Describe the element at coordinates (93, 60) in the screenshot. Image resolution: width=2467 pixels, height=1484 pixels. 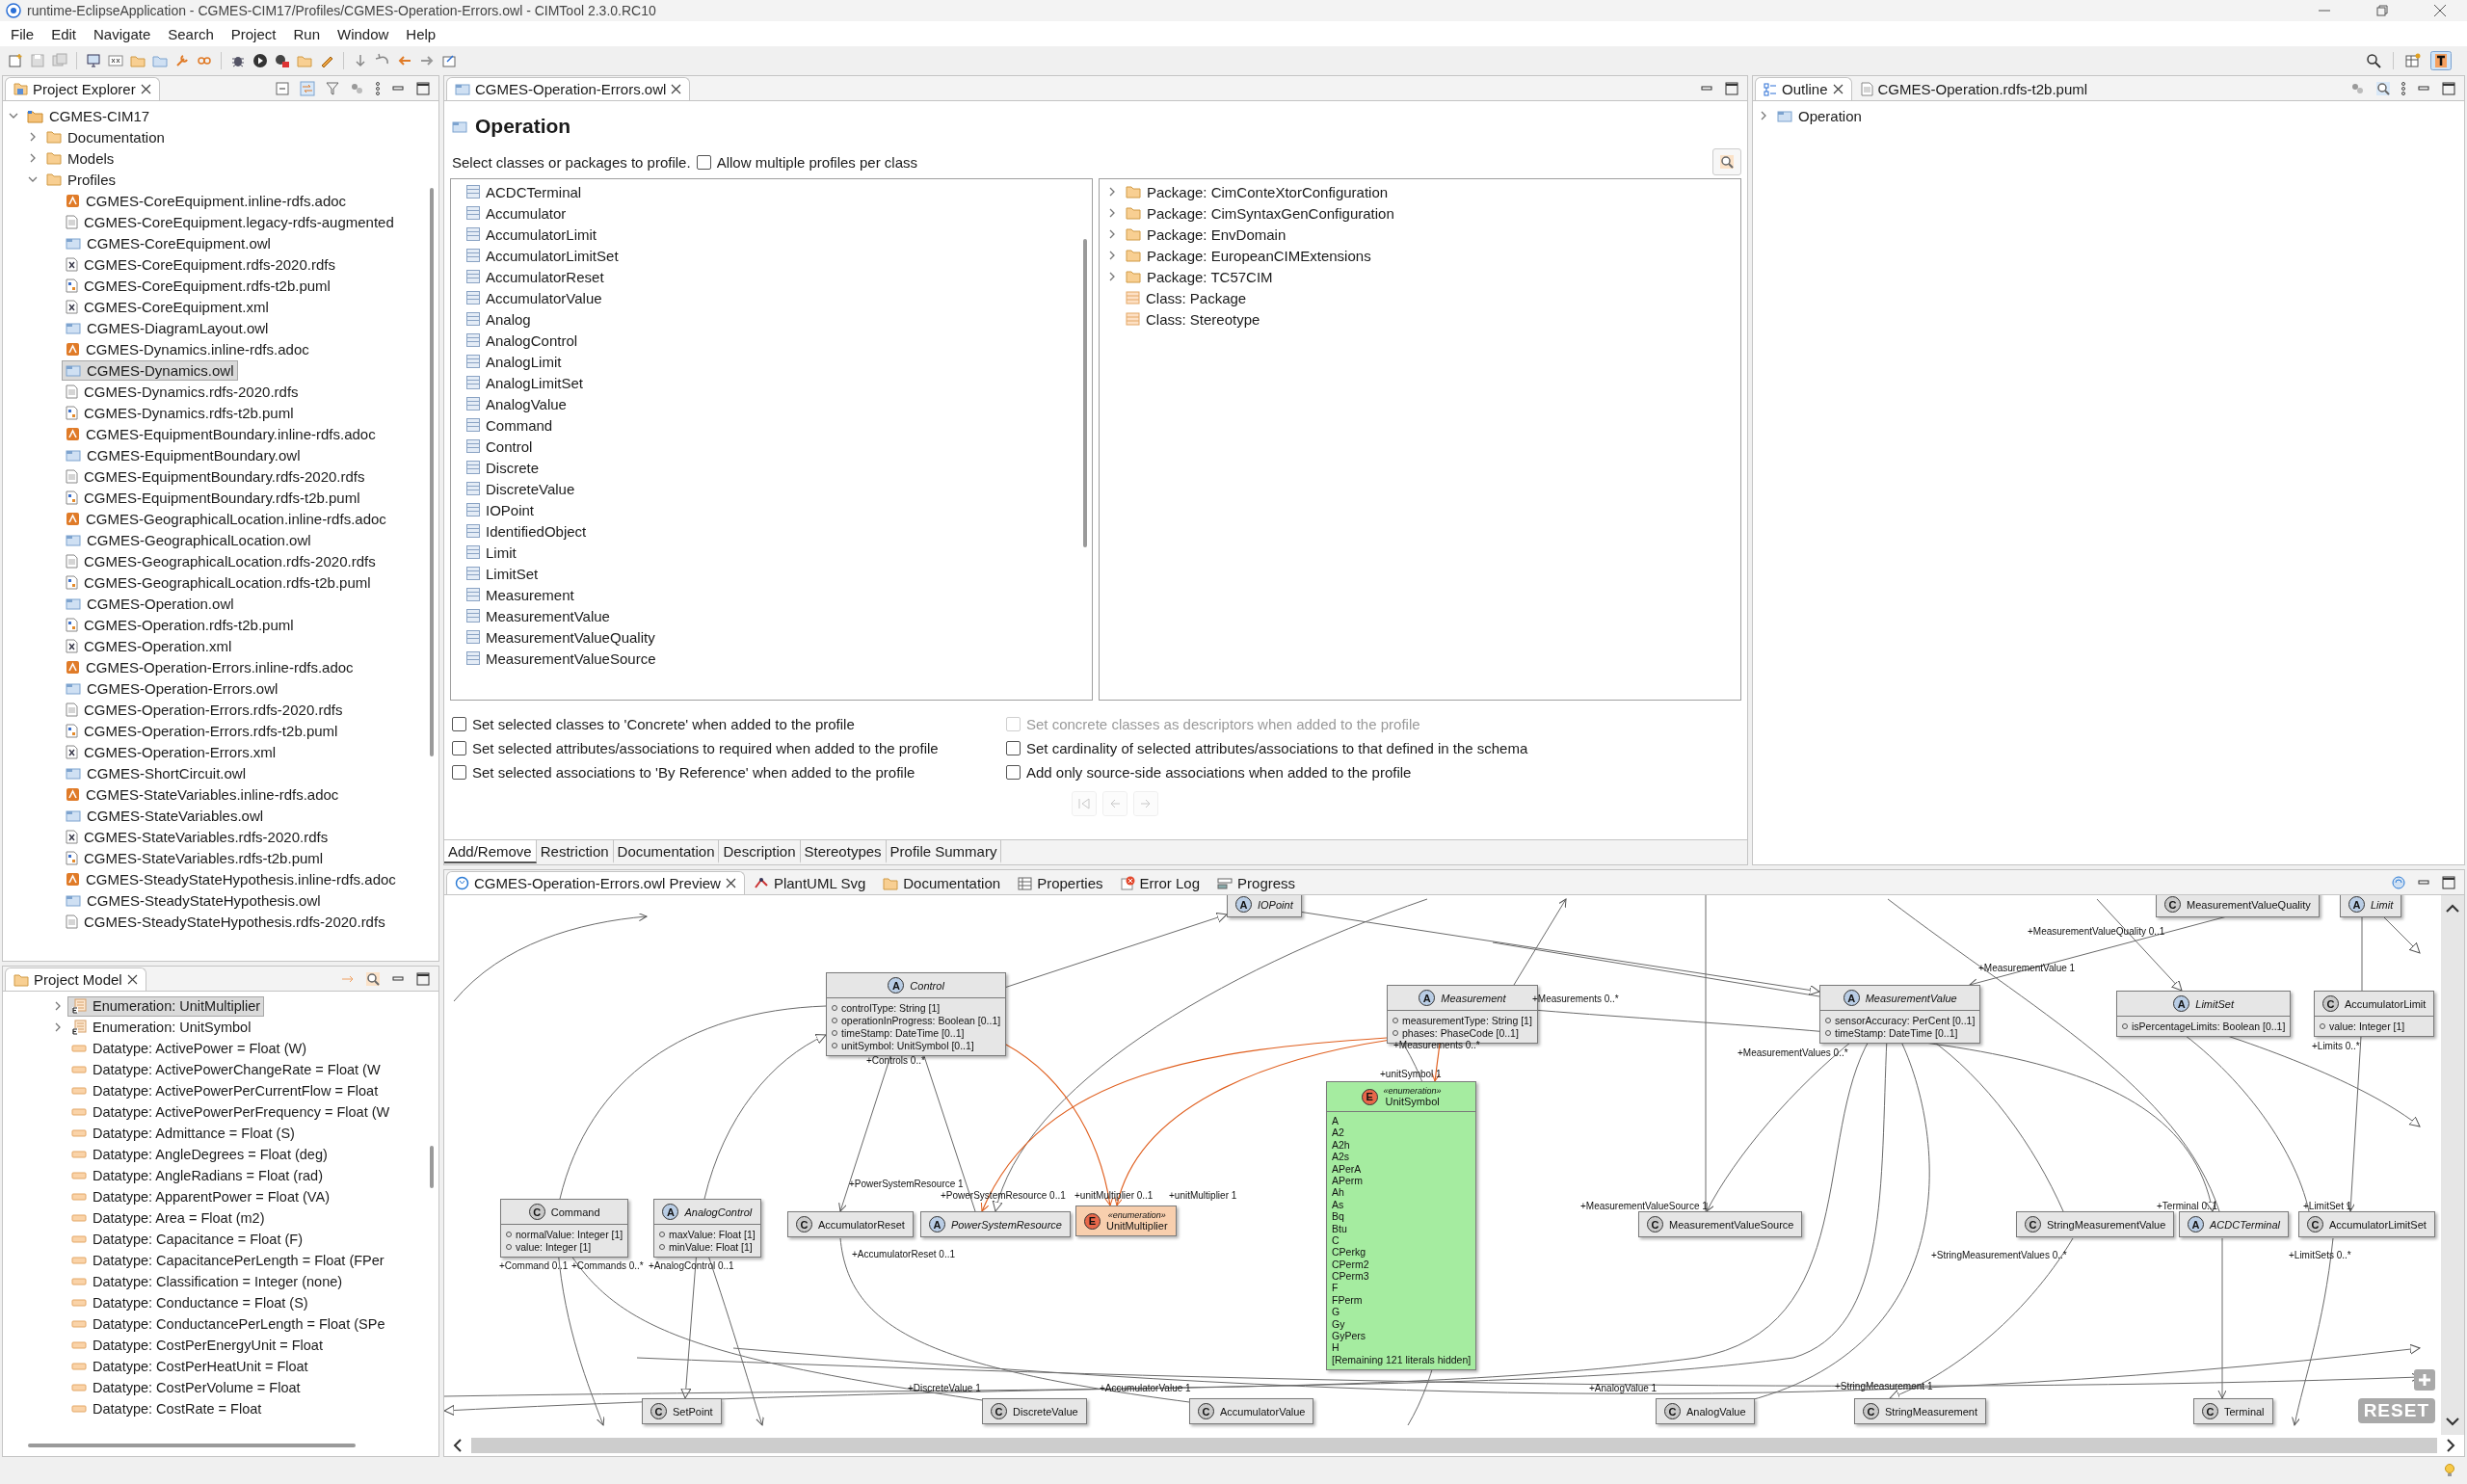
I see `monitor-icon` at that location.